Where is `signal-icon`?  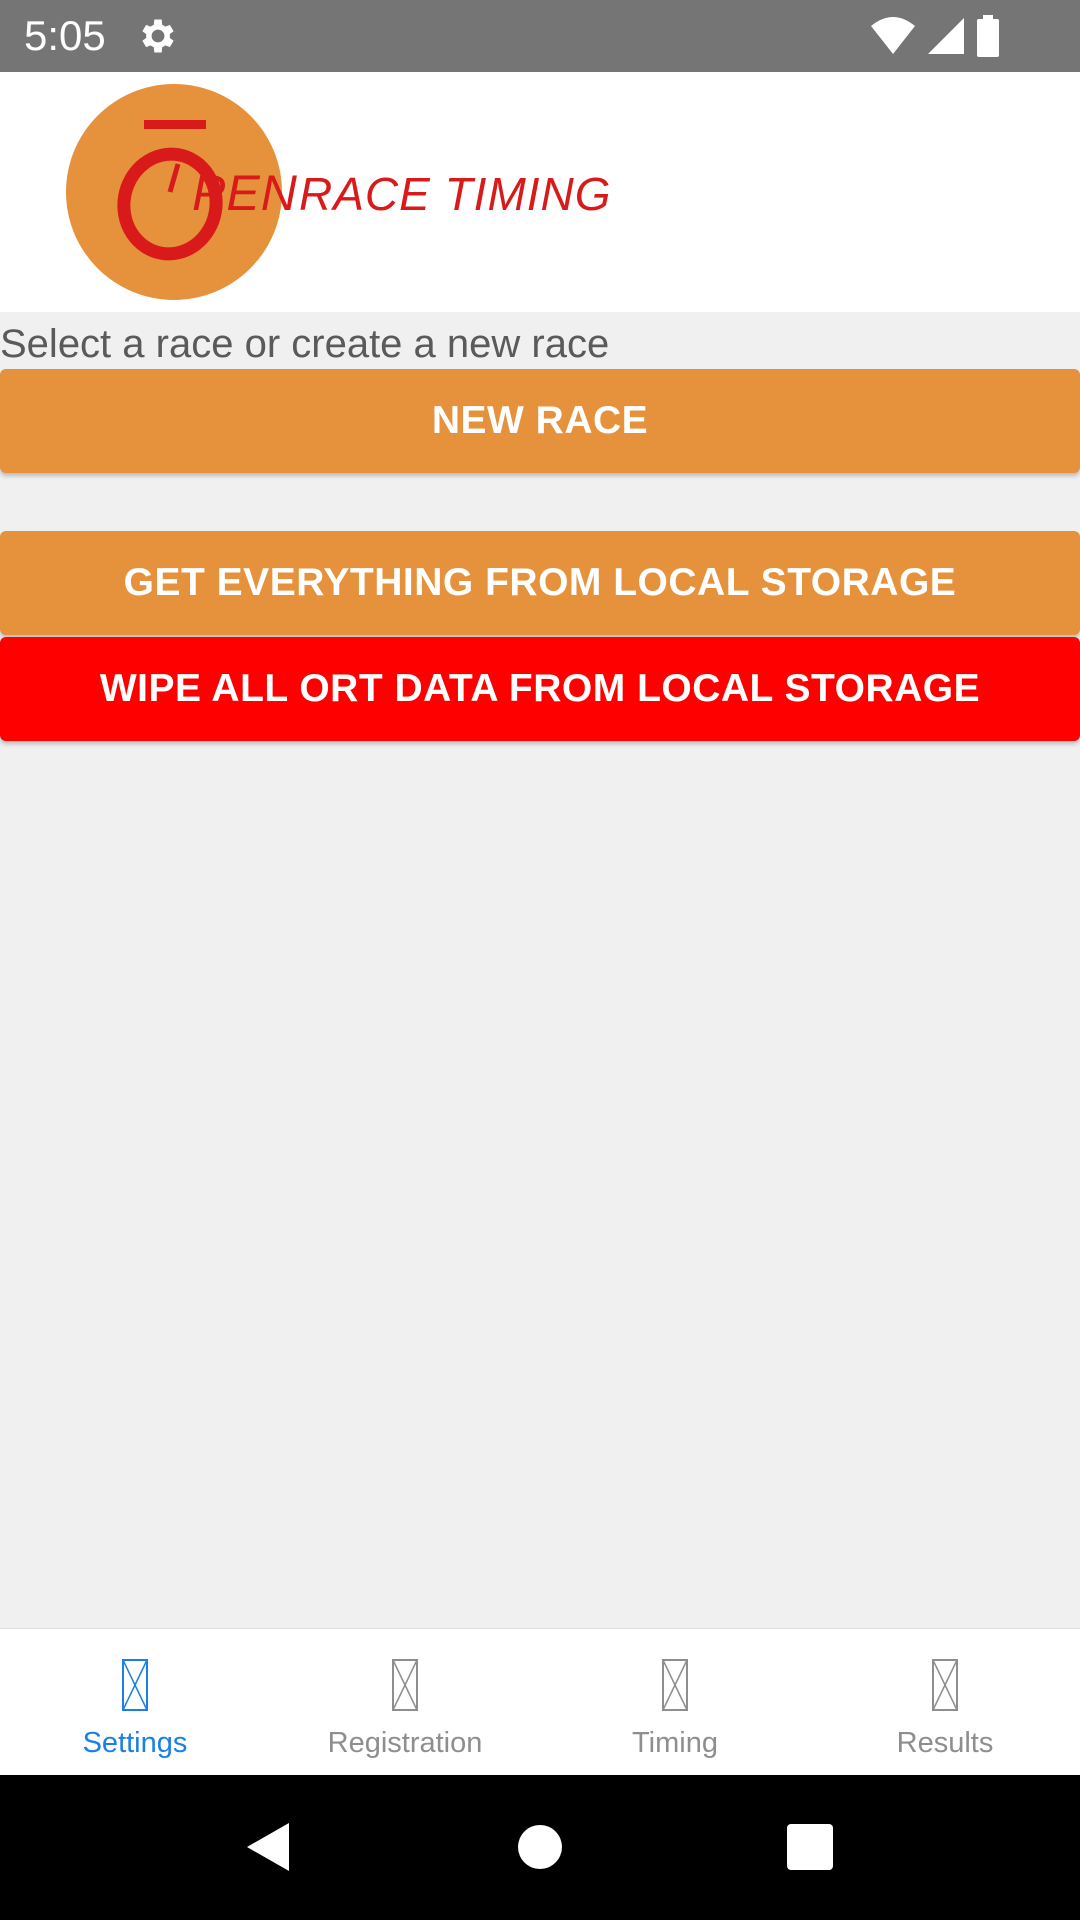
signal-icon is located at coordinates (946, 36).